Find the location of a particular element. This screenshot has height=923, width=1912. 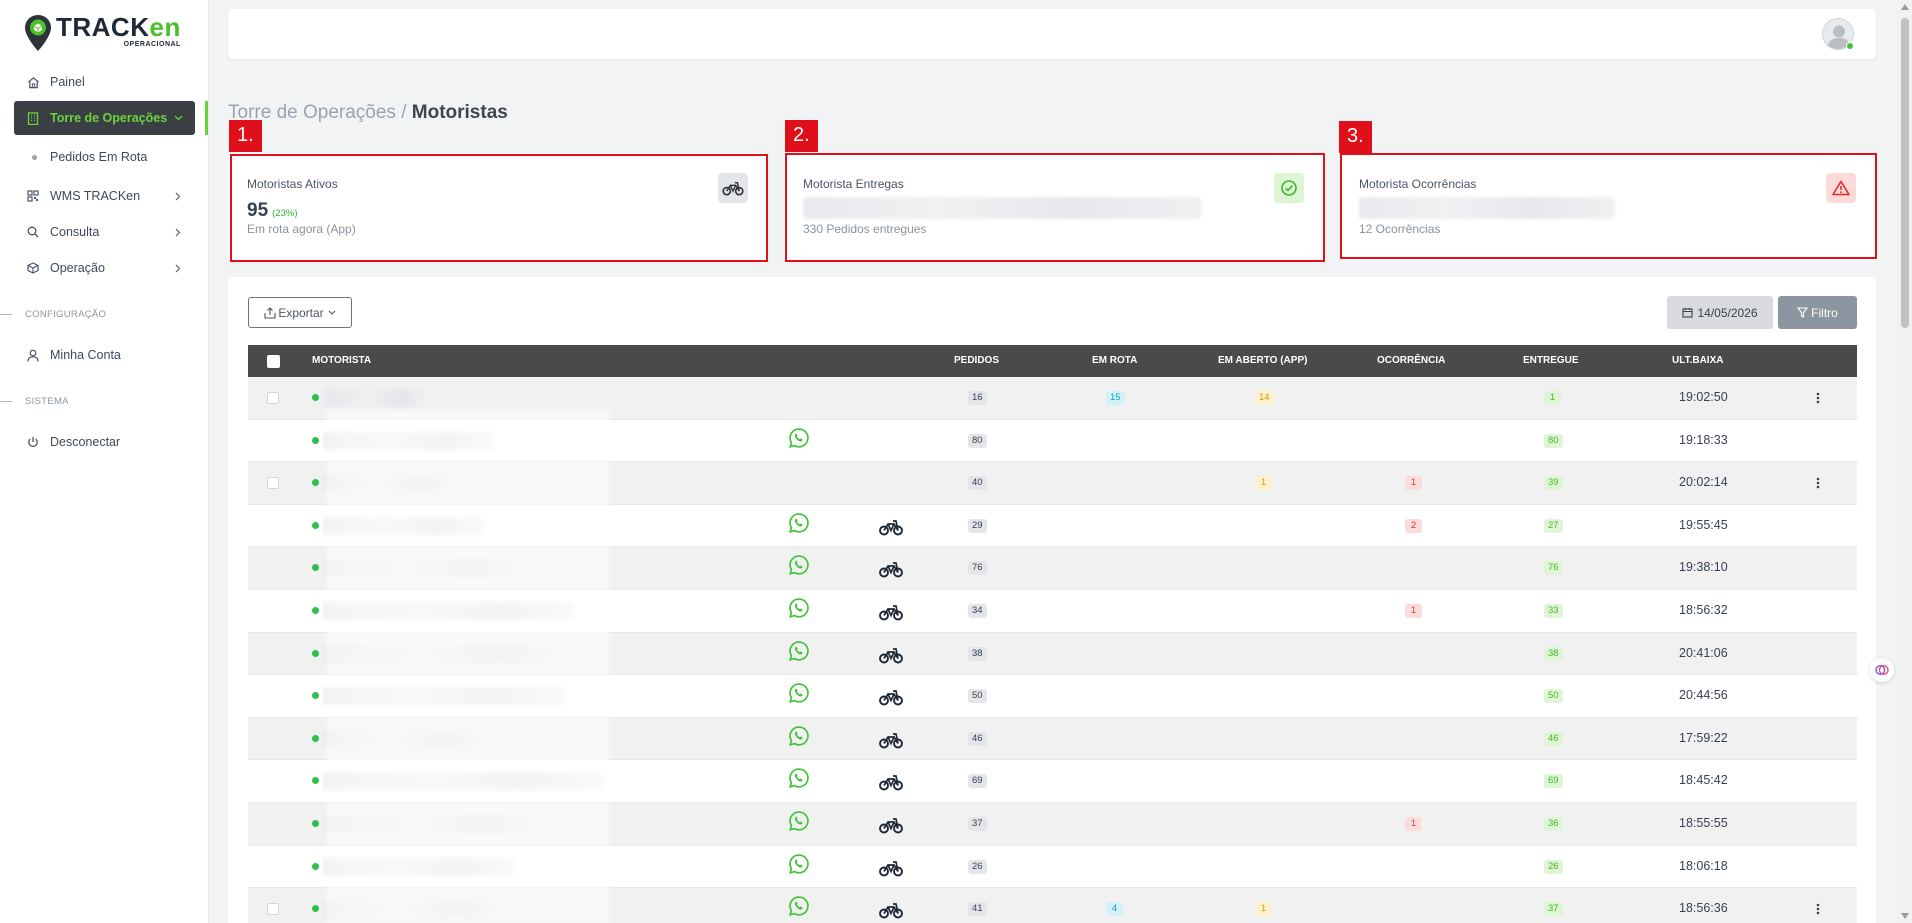

section-label-sistema: SISTEMA is located at coordinates (34, 401).